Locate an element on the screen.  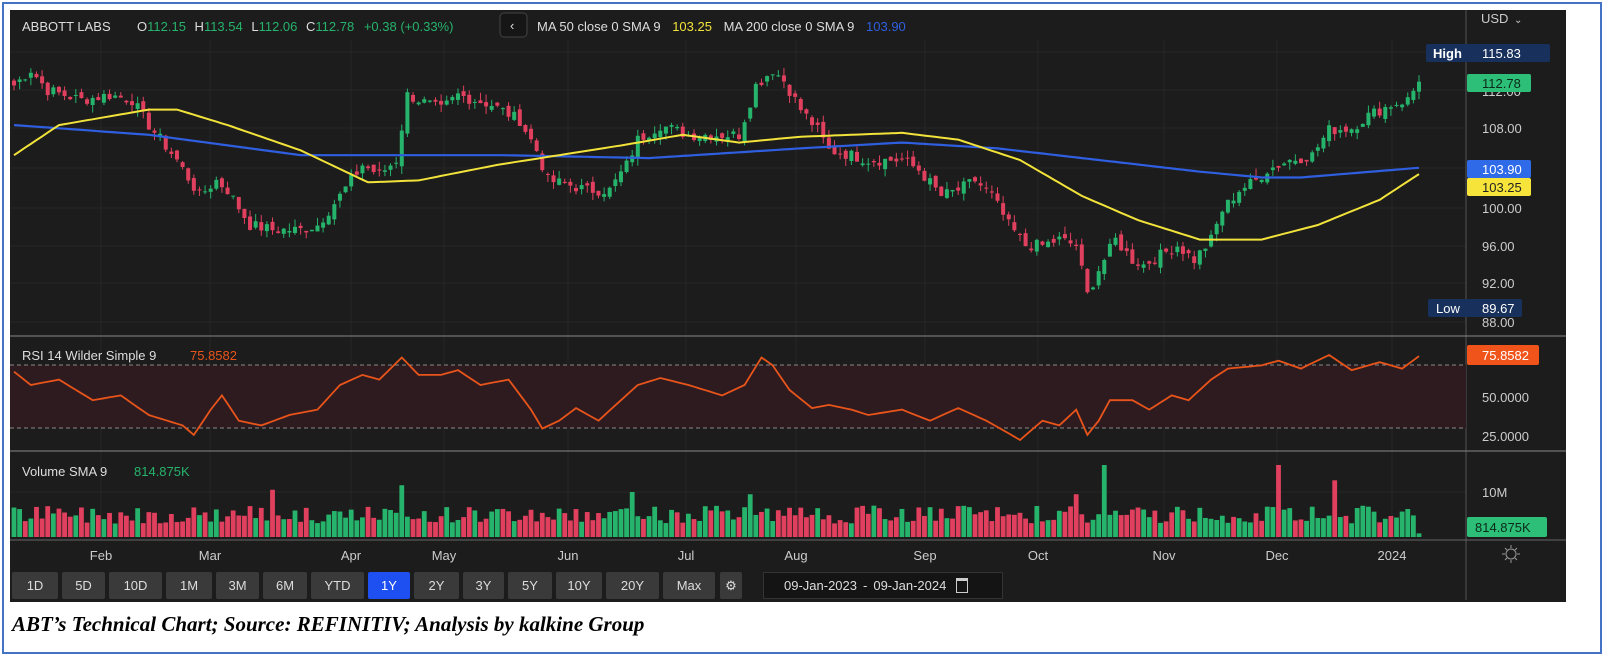
period-3m: 3M is located at coordinates (237, 585).